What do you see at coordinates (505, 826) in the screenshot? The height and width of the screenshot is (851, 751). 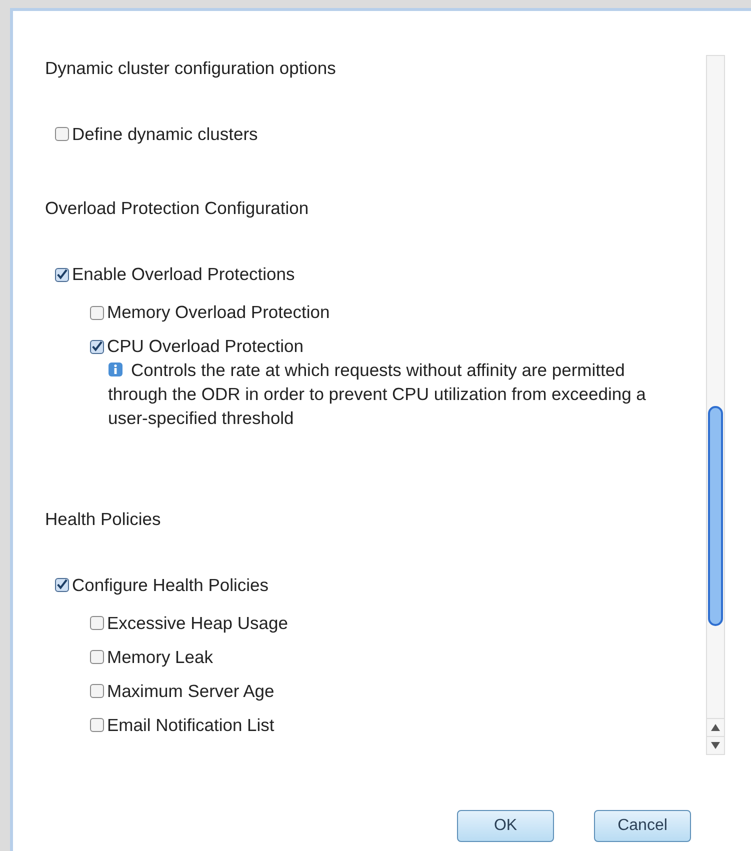 I see `ok-button: OK` at bounding box center [505, 826].